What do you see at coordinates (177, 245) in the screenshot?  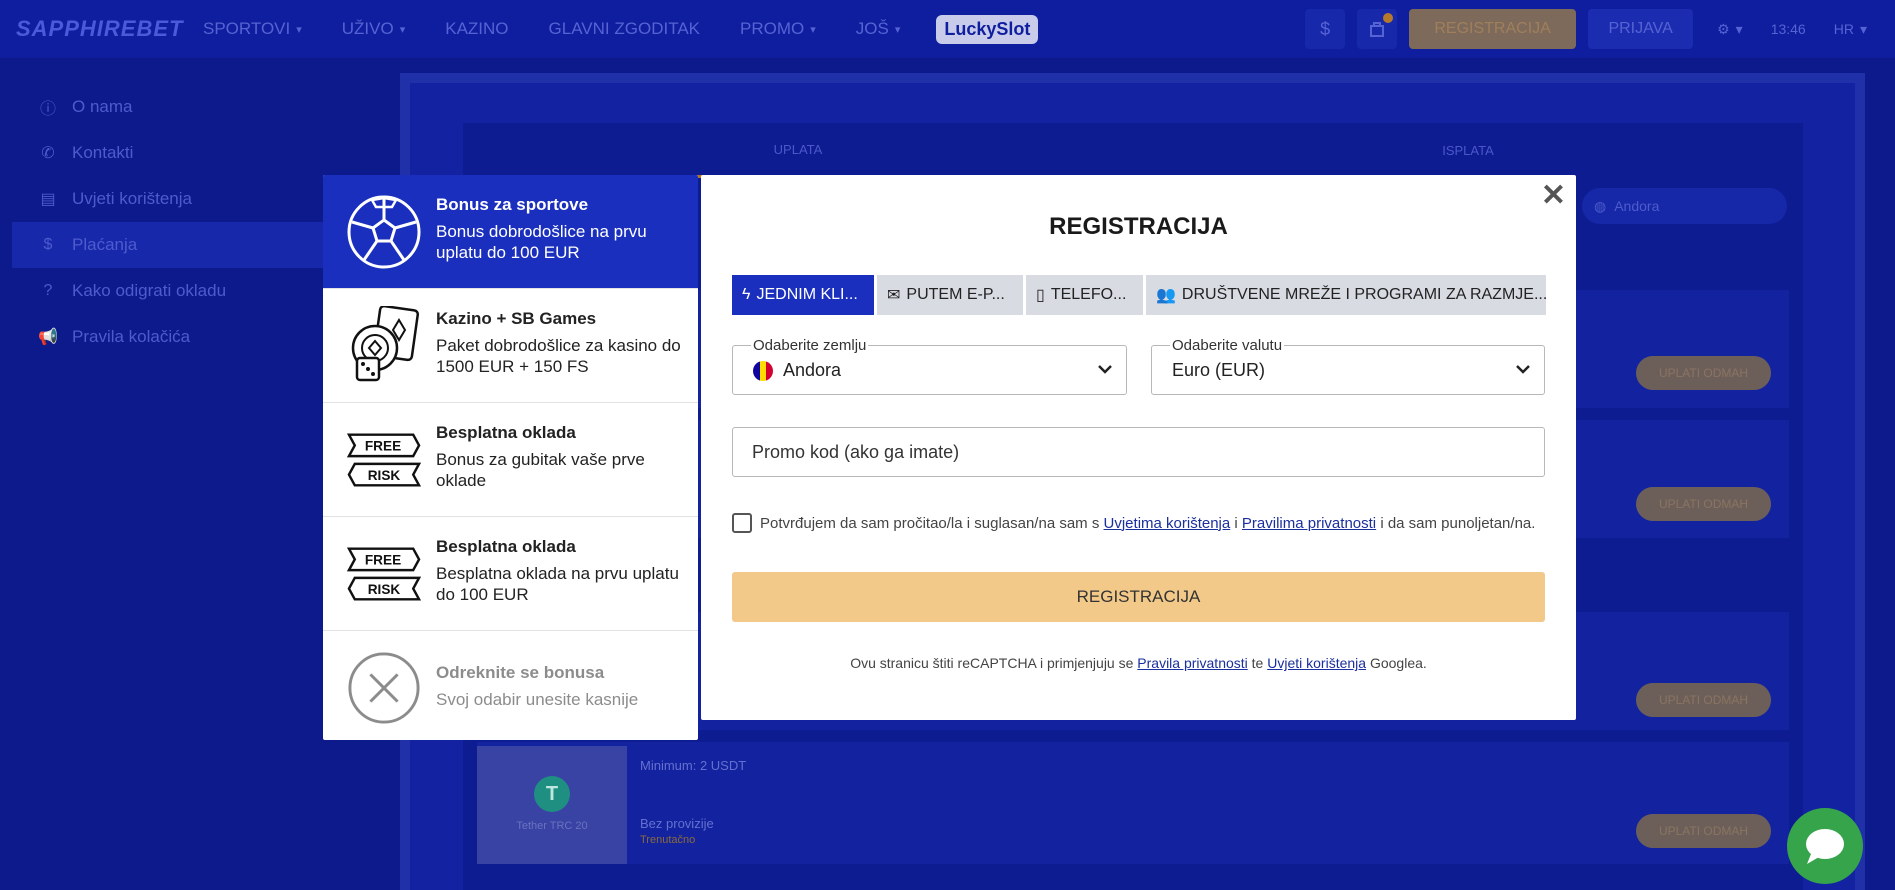 I see `sidebar-item-payments: $ Plaćanja` at bounding box center [177, 245].